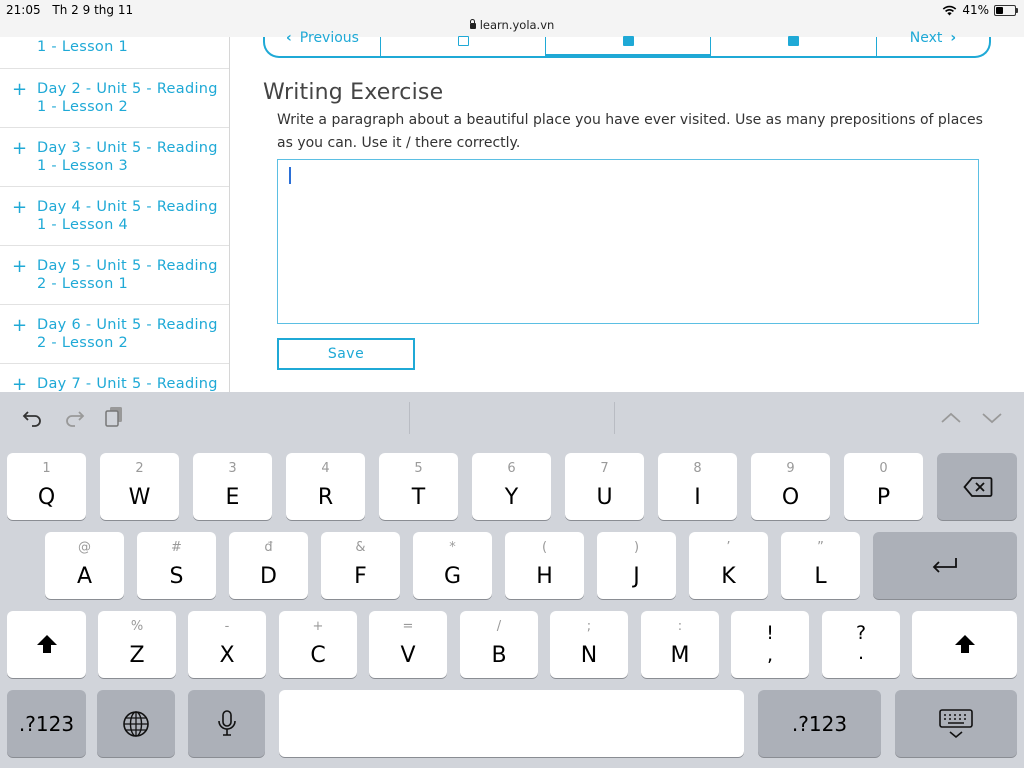 Image resolution: width=1024 pixels, height=768 pixels. Describe the element at coordinates (926, 38) in the screenshot. I see `next-label: Next` at that location.